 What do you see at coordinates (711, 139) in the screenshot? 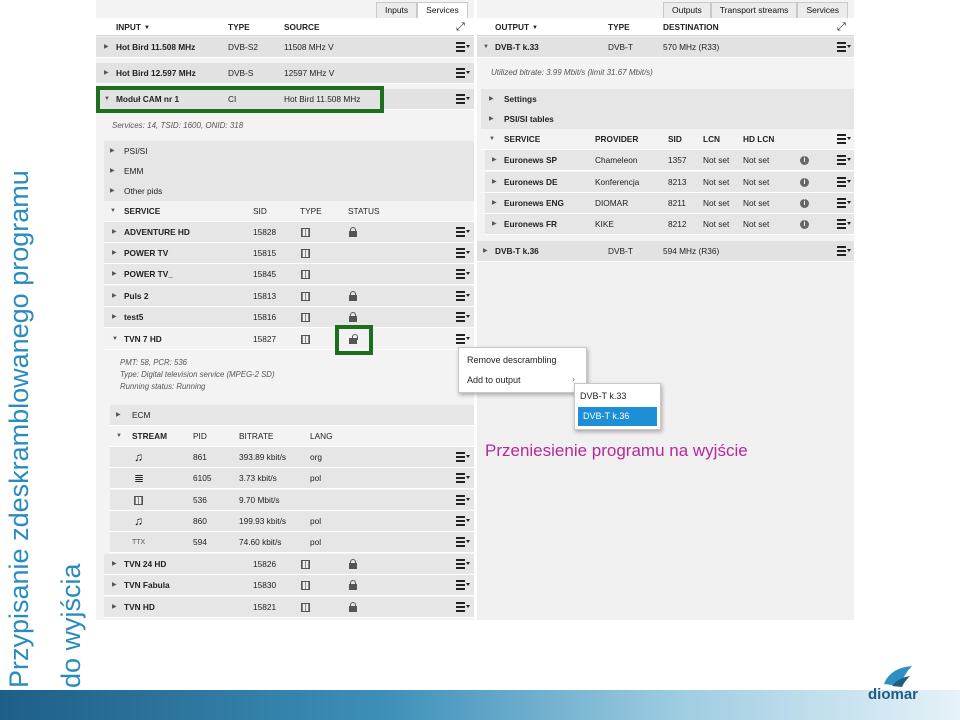
I see `col-lcn: LCN` at bounding box center [711, 139].